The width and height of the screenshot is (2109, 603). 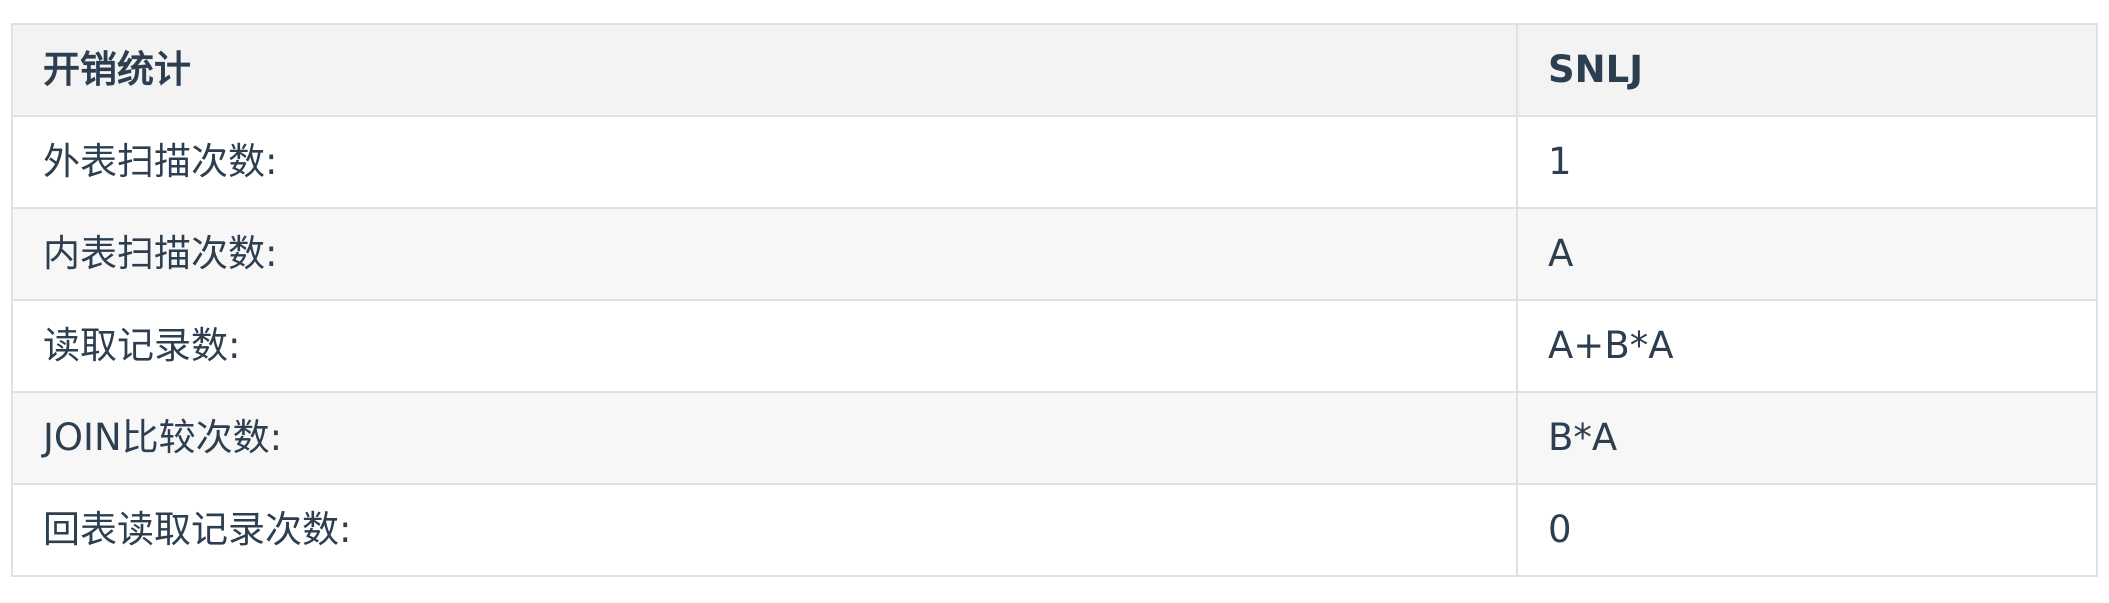 What do you see at coordinates (764, 346) in the screenshot?
I see `metric-label: 读取记录数:` at bounding box center [764, 346].